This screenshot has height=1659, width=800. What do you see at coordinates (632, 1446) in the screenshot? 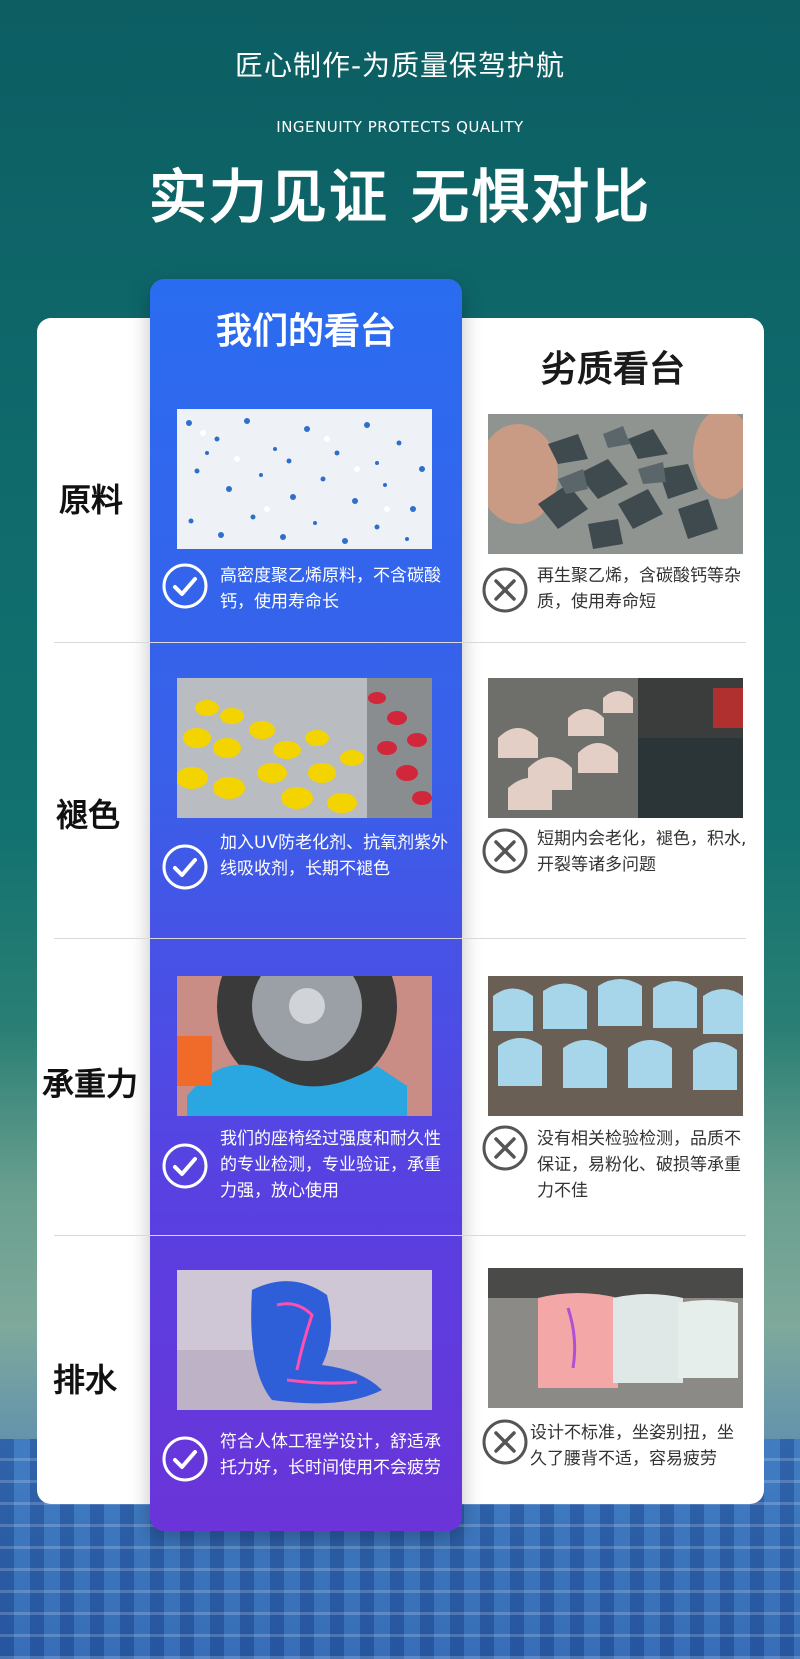
I see `inferior-drainage-text: 设计不标准，坐姿别扭，坐久了腰背不适，容易疲劳` at bounding box center [632, 1446].